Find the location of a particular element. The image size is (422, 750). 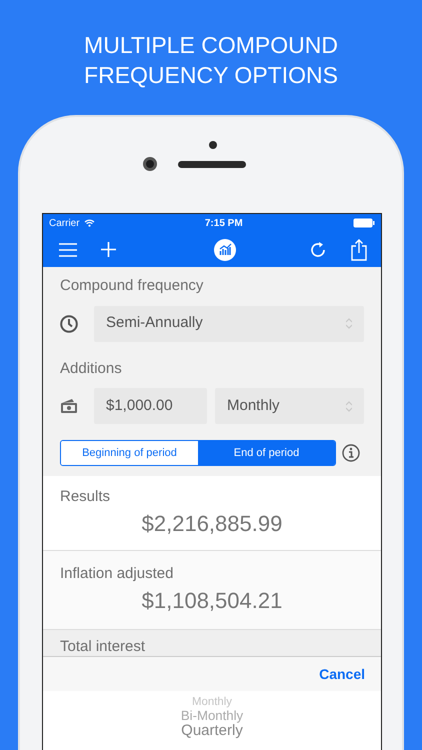

info-icon is located at coordinates (351, 453).